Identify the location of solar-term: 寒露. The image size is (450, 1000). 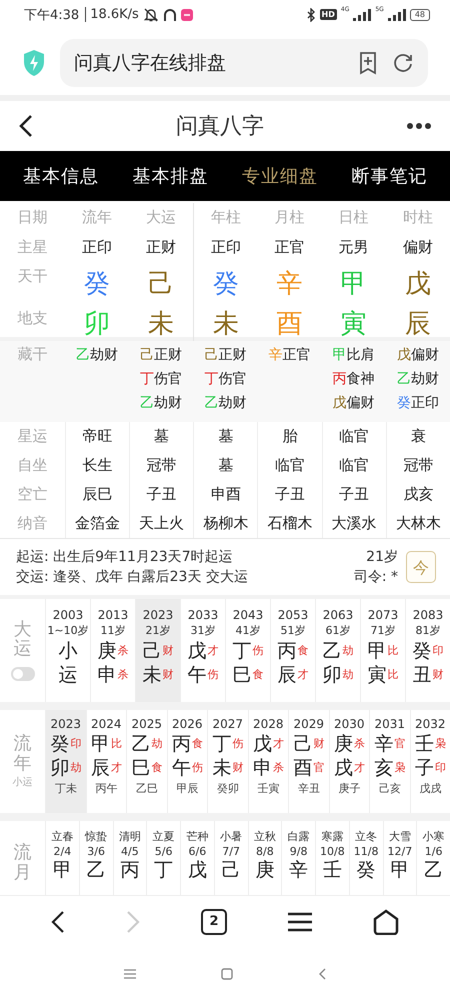
(332, 836).